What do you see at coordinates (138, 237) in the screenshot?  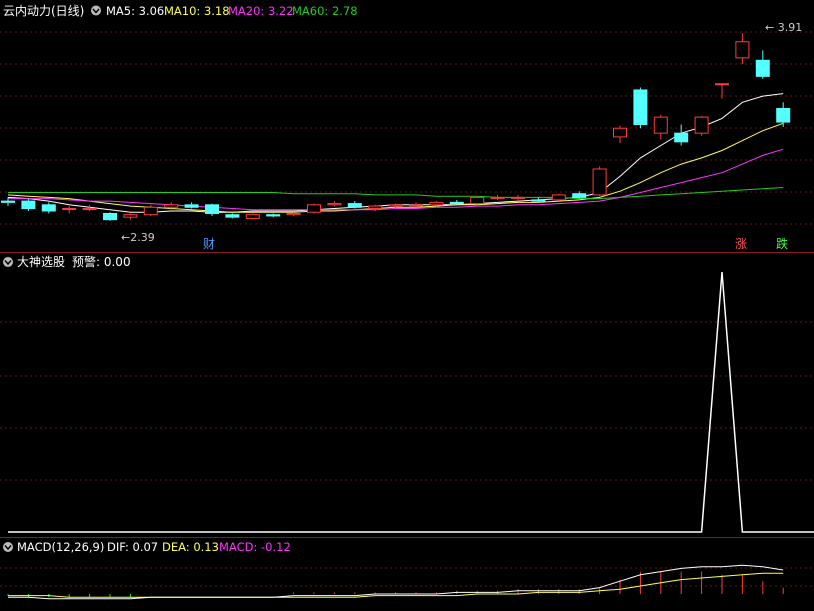 I see `low-price-label: ←2.39` at bounding box center [138, 237].